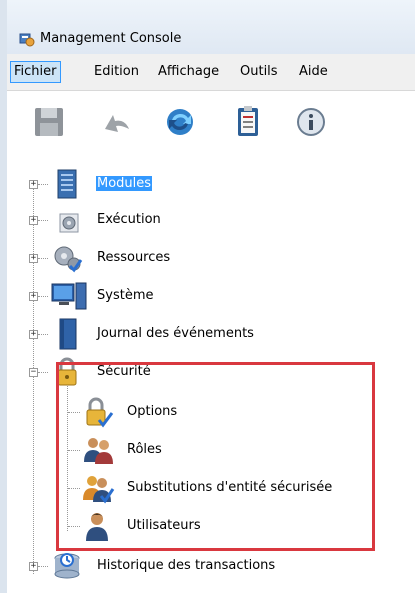 This screenshot has height=593, width=415. I want to click on tree-node-execution: + Exécution, so click(211, 220).